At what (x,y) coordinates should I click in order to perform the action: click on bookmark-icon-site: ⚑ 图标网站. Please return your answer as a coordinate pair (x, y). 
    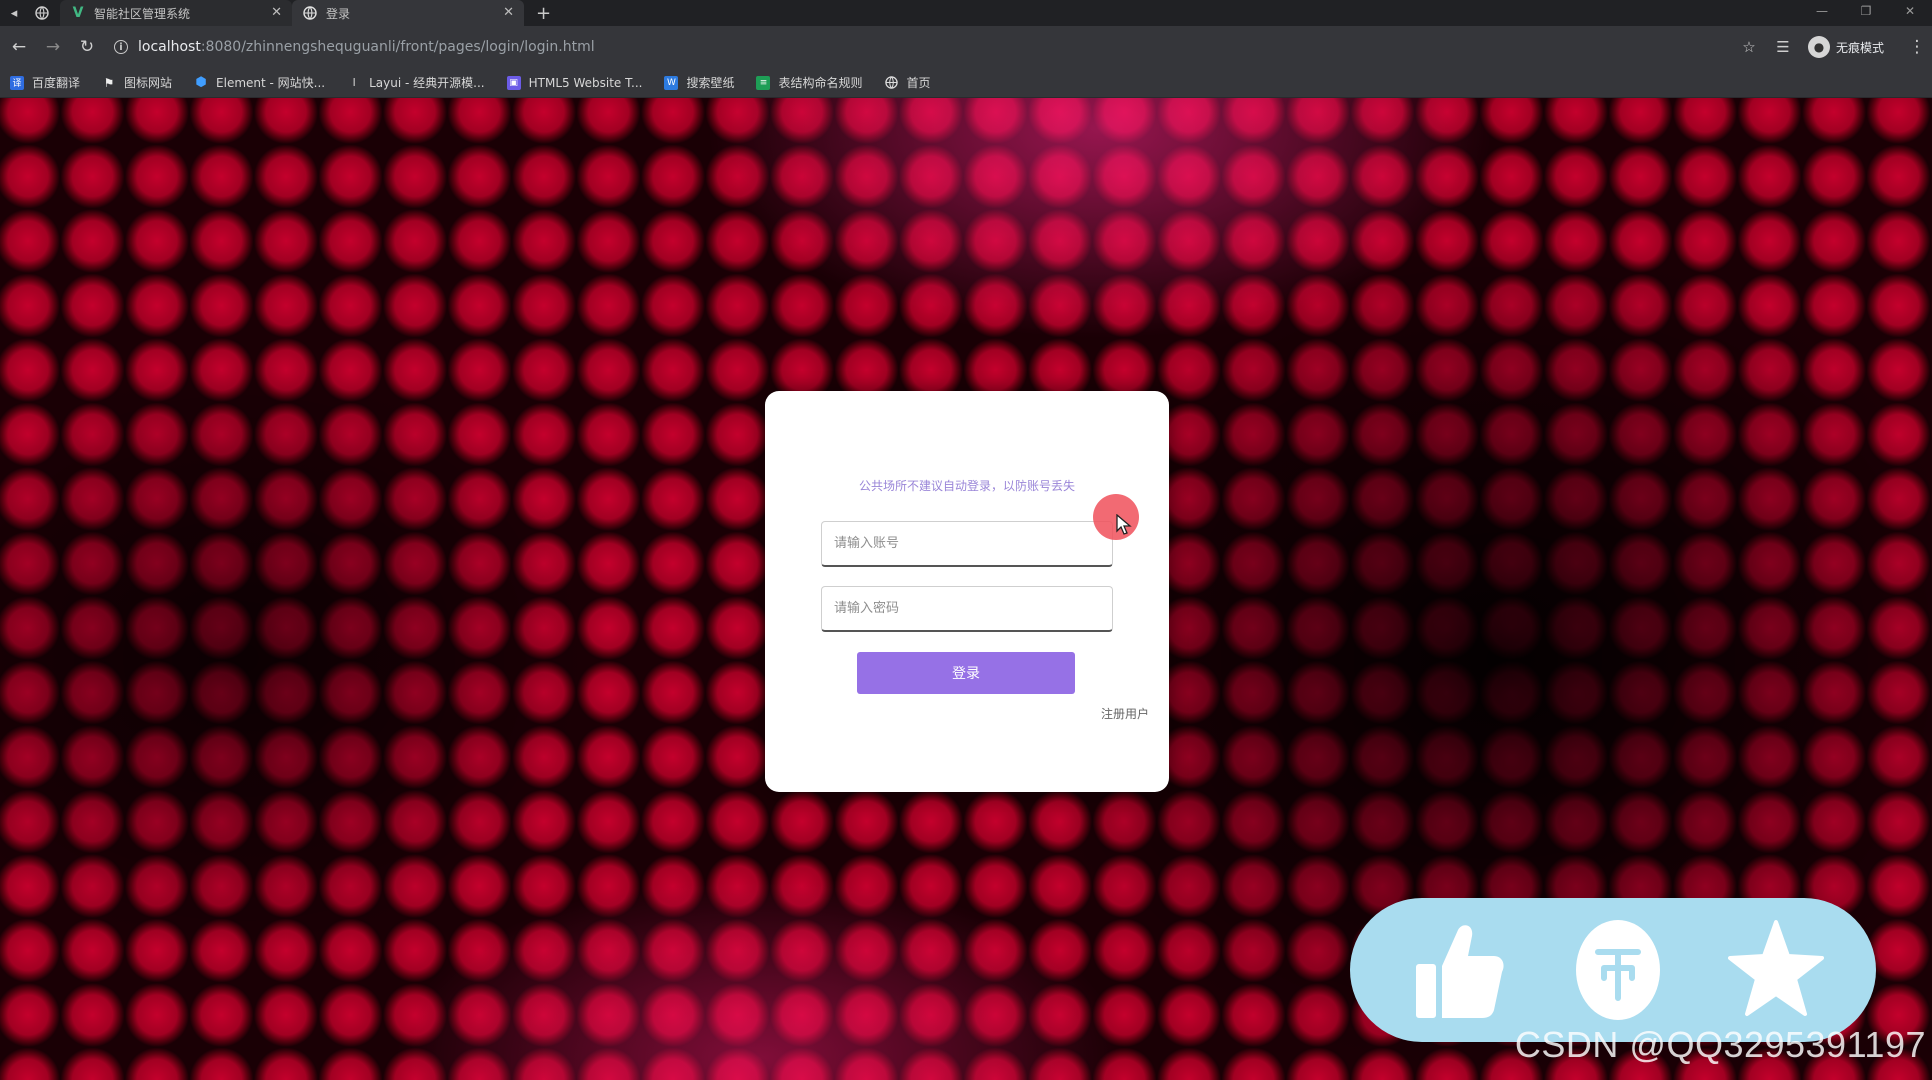
    Looking at the image, I should click on (137, 82).